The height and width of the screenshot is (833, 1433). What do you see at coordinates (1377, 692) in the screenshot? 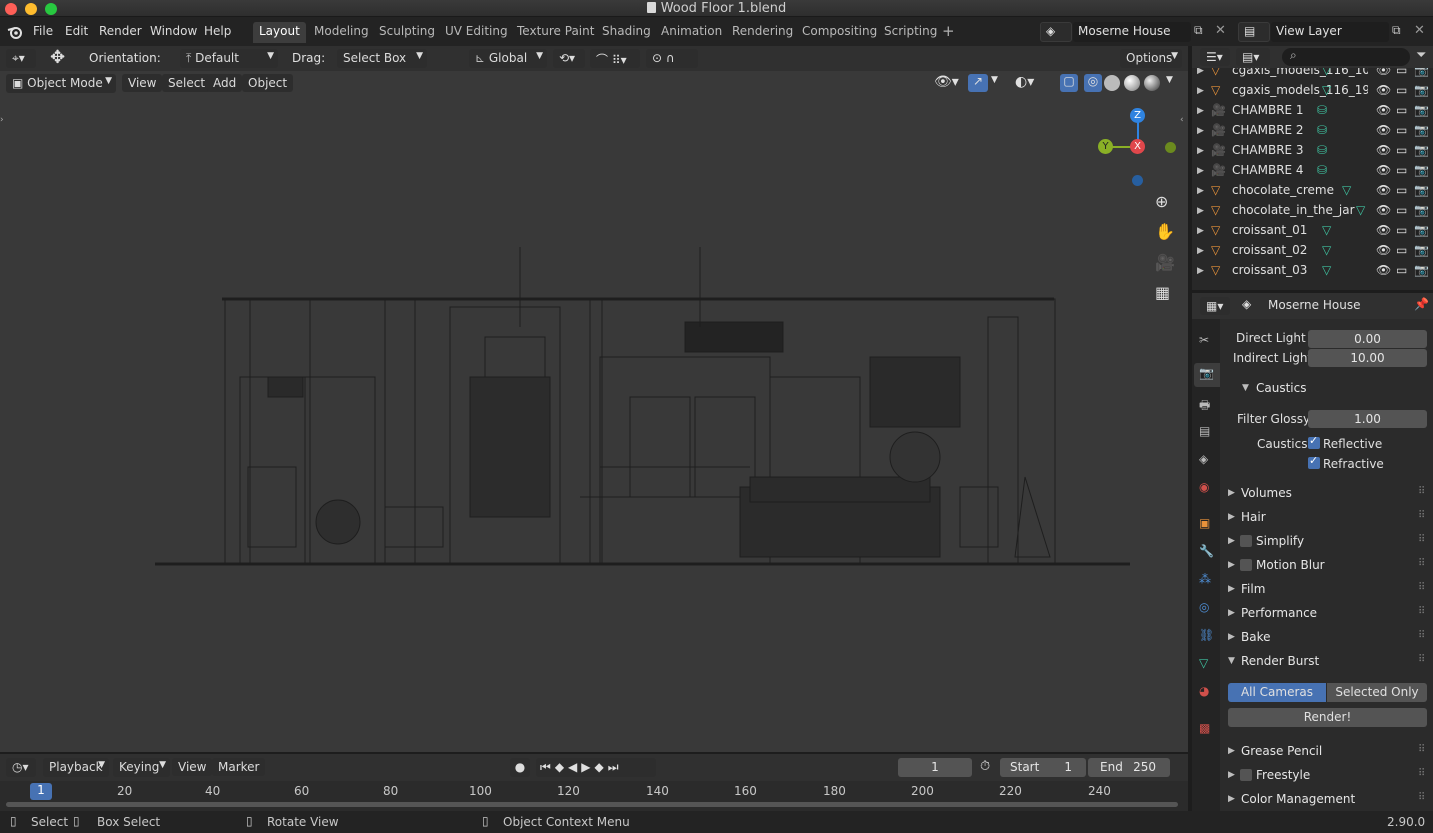
I see `selected-only-button: Selected Only` at bounding box center [1377, 692].